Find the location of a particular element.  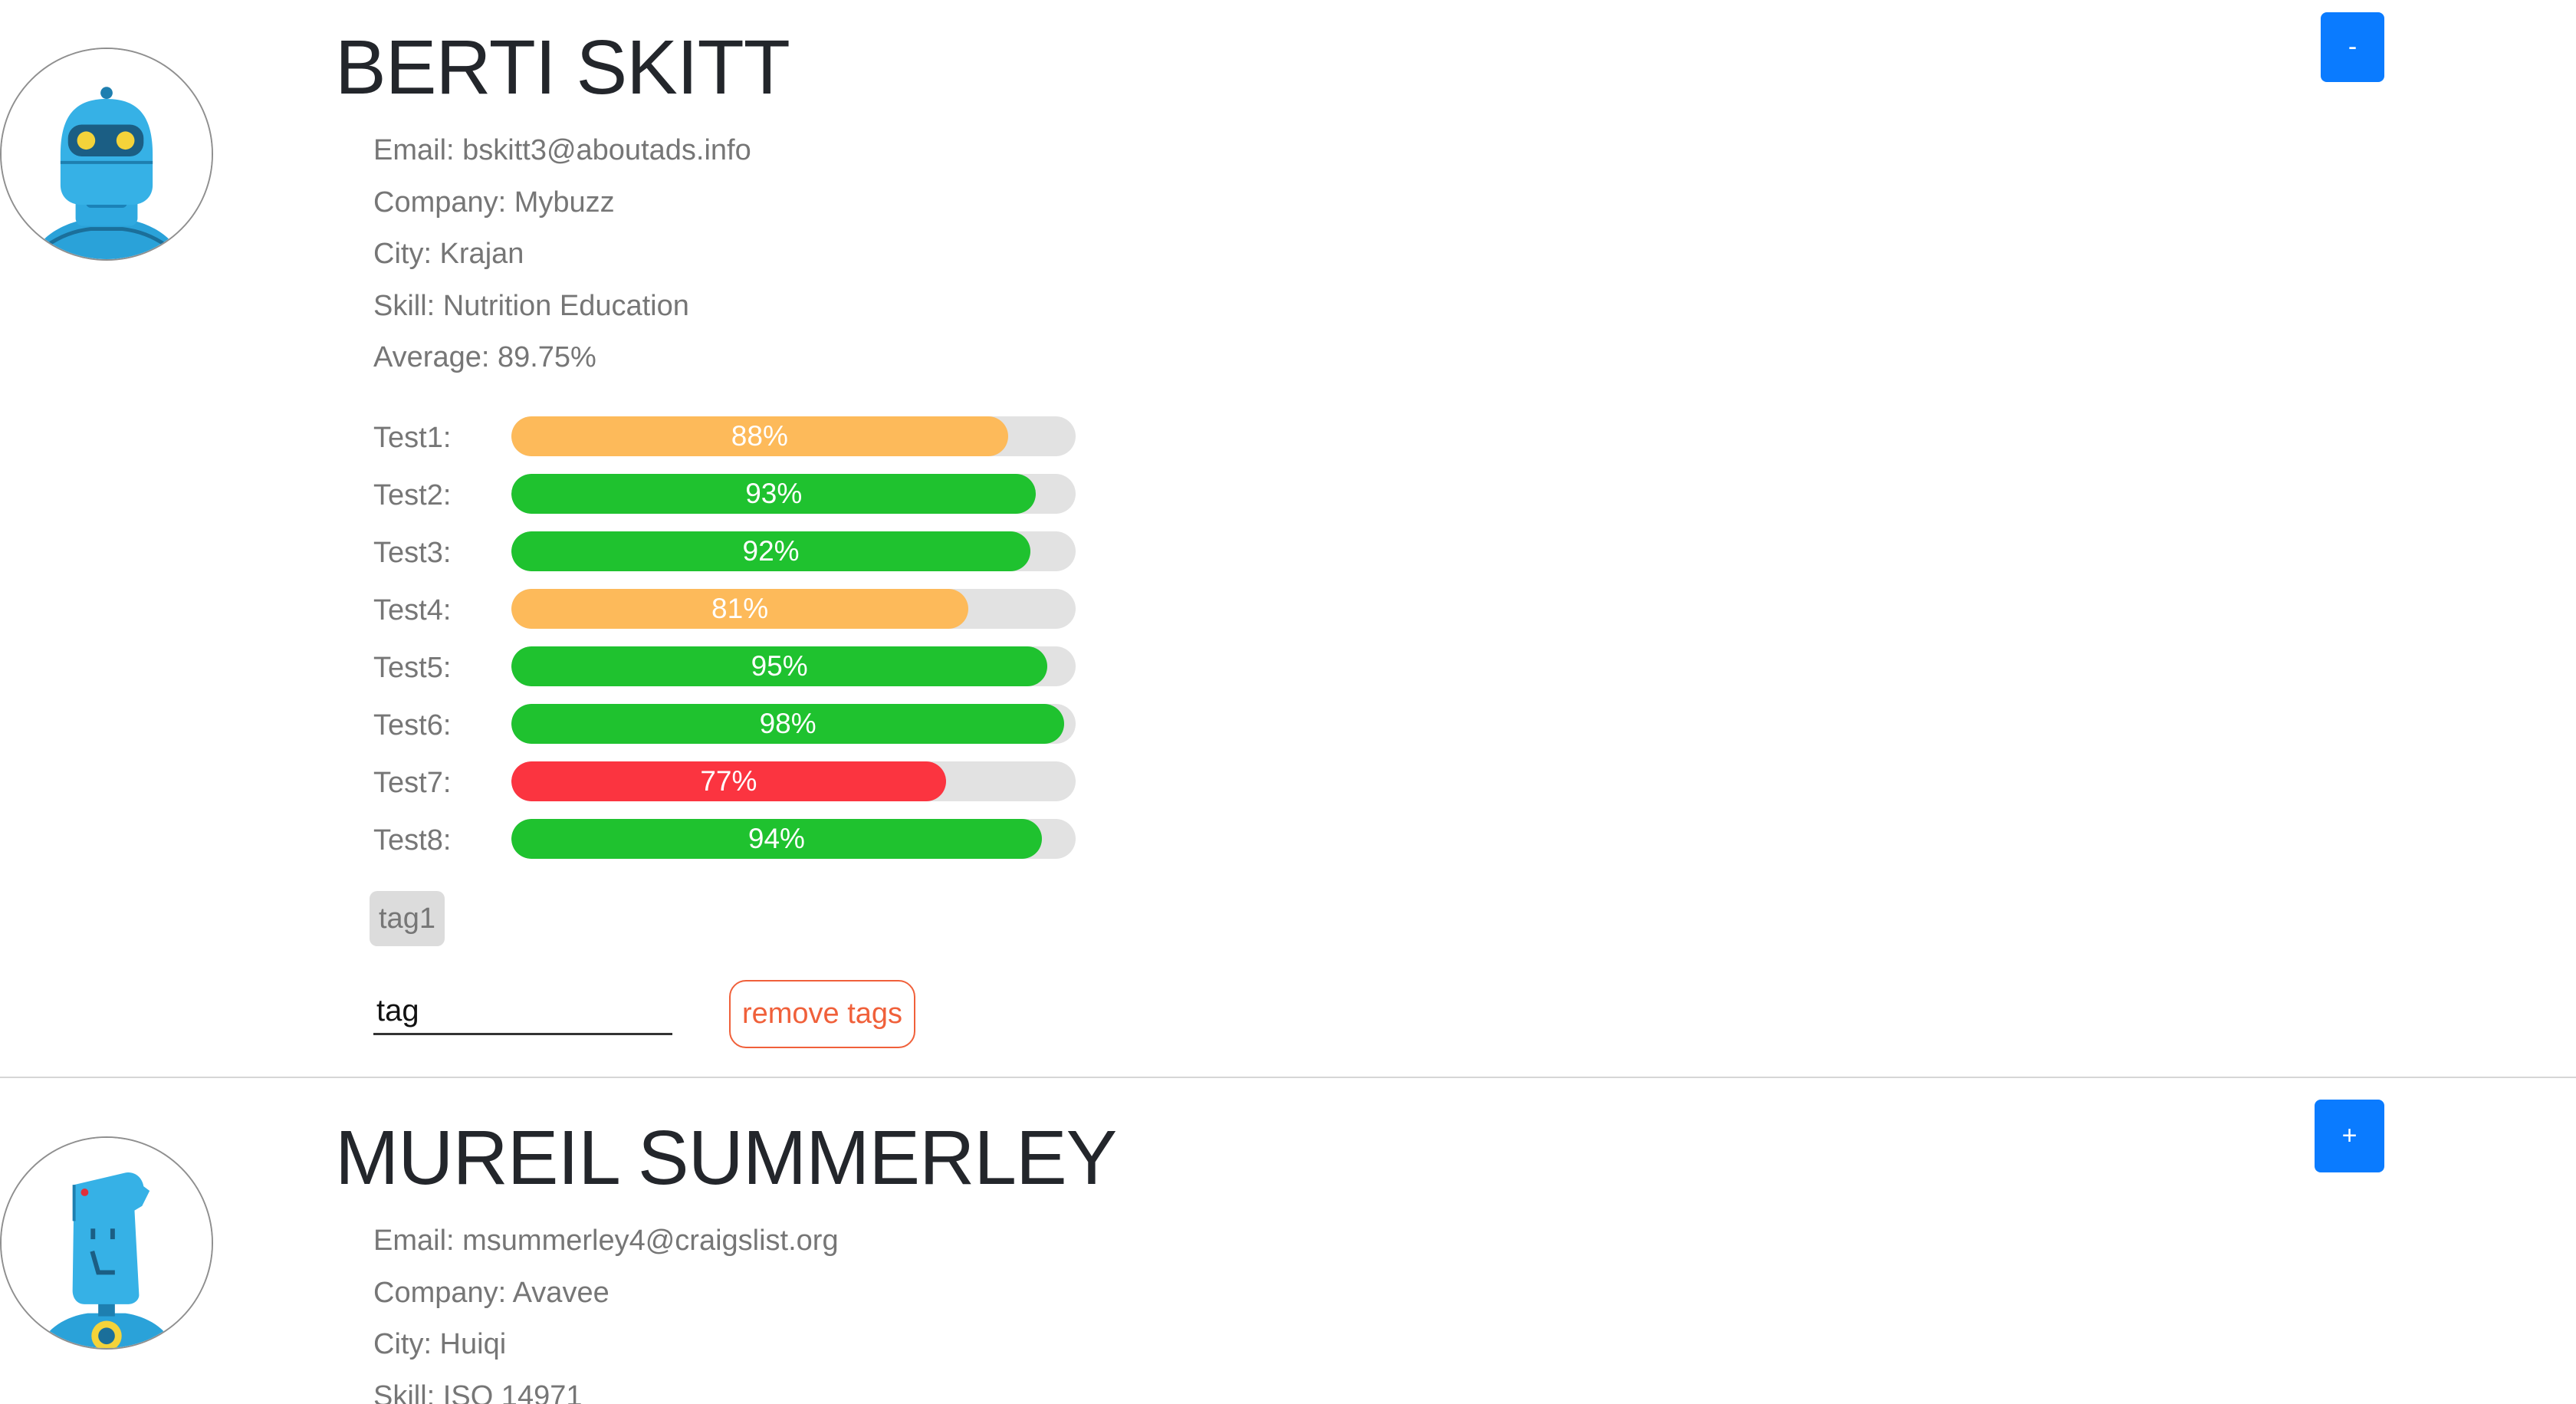

progress-track: 81% is located at coordinates (793, 609).